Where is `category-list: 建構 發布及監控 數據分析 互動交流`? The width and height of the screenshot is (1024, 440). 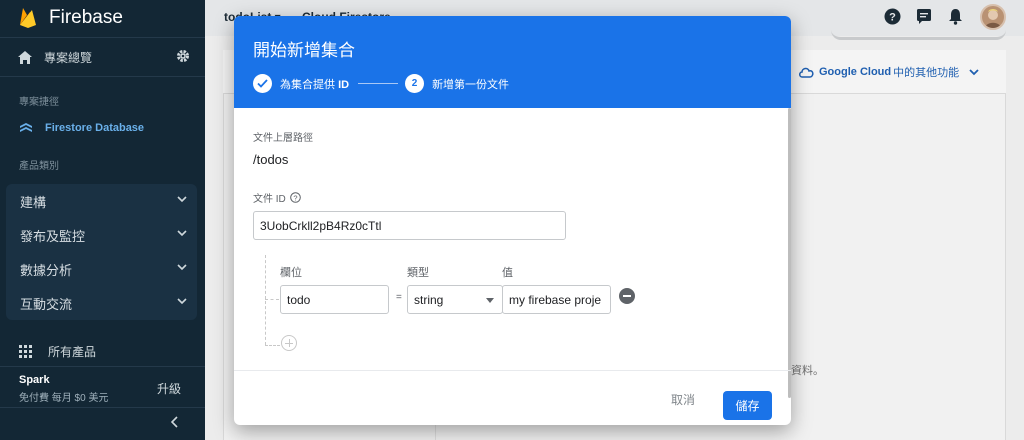 category-list: 建構 發布及監控 數據分析 互動交流 is located at coordinates (101, 252).